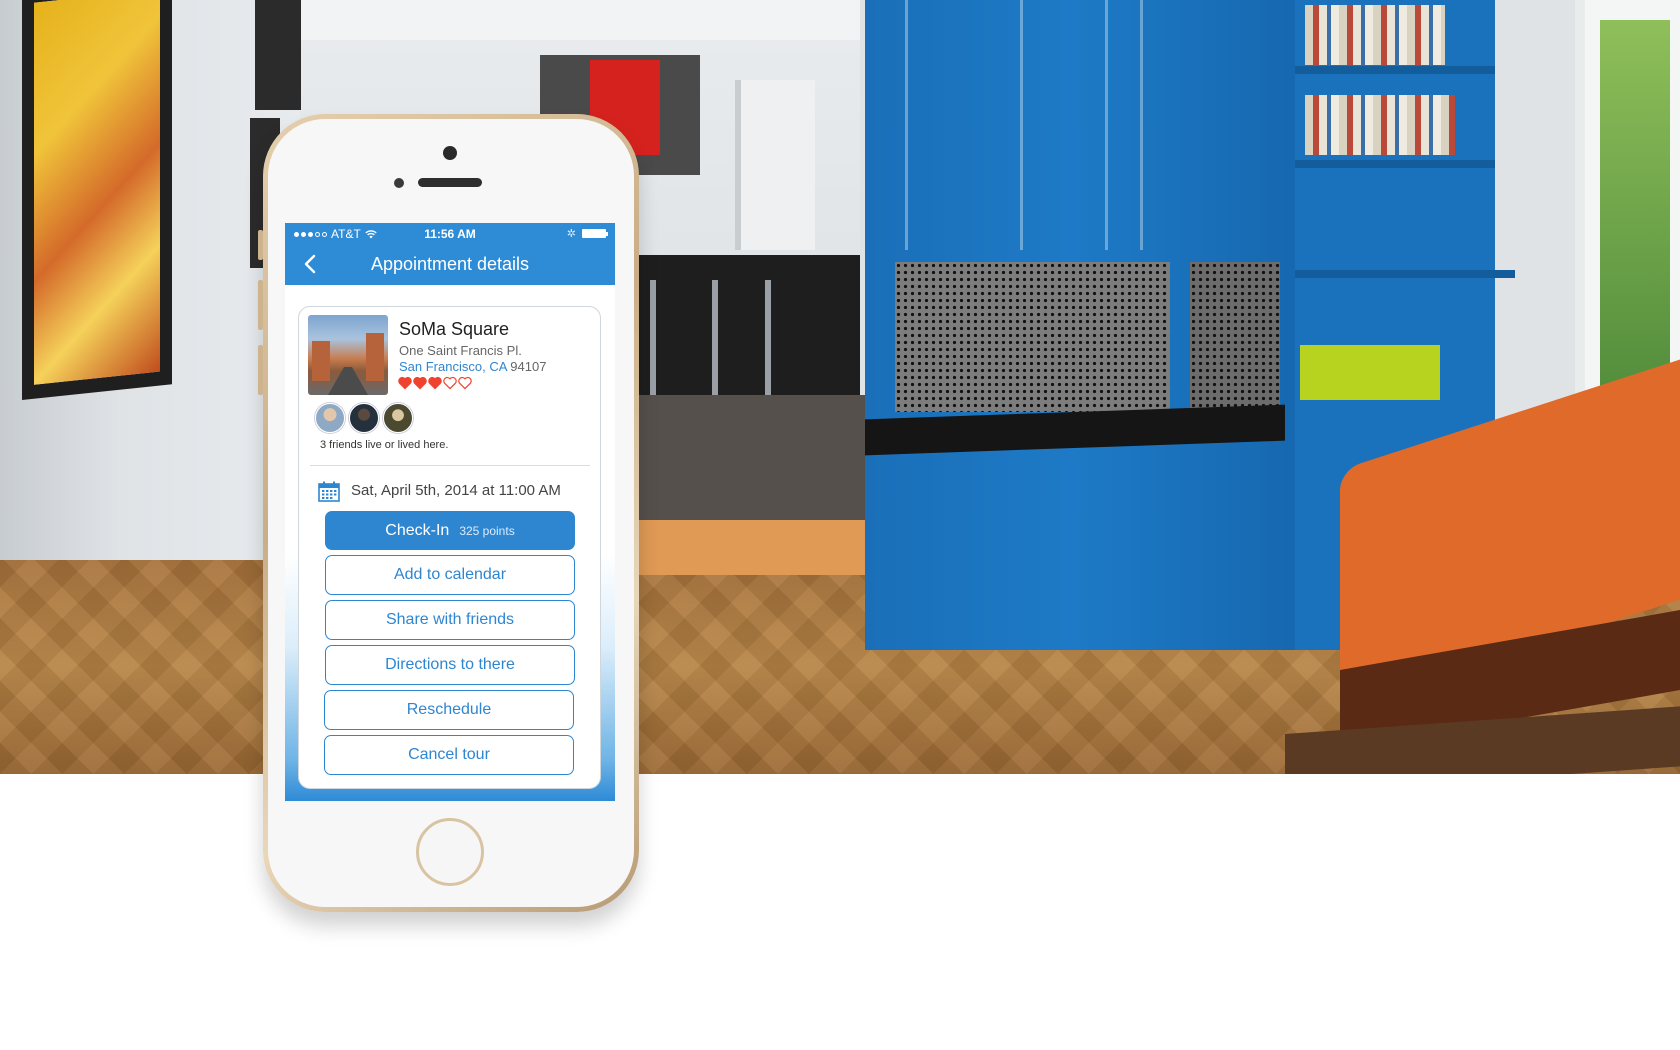 The height and width of the screenshot is (1050, 1680). I want to click on property-street: One Saint Francis Pl., so click(460, 350).